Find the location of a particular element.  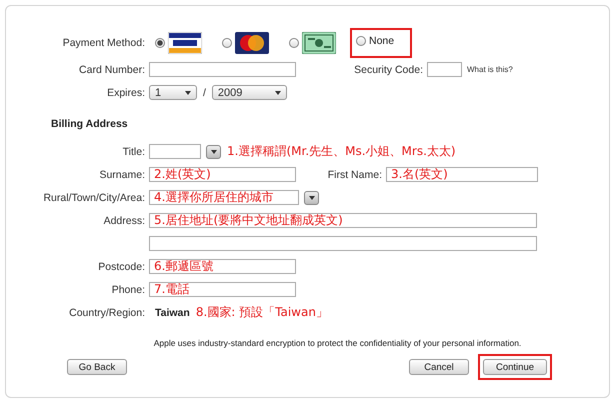

field-label: First Name: is located at coordinates (354, 174).